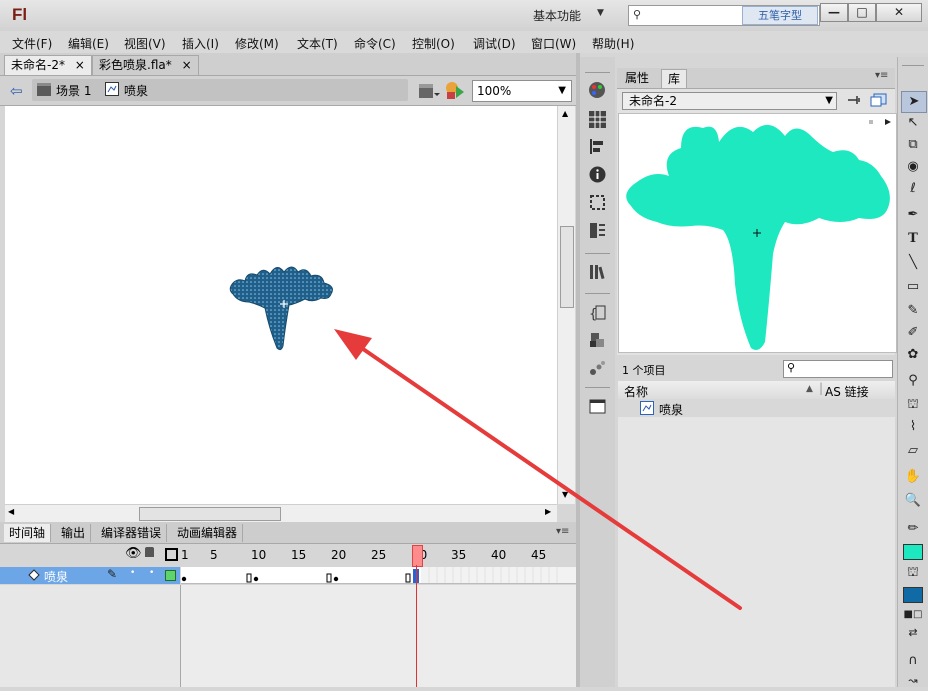 The image size is (928, 691). What do you see at coordinates (913, 501) in the screenshot?
I see `zoom-tool-icon: 🔍` at bounding box center [913, 501].